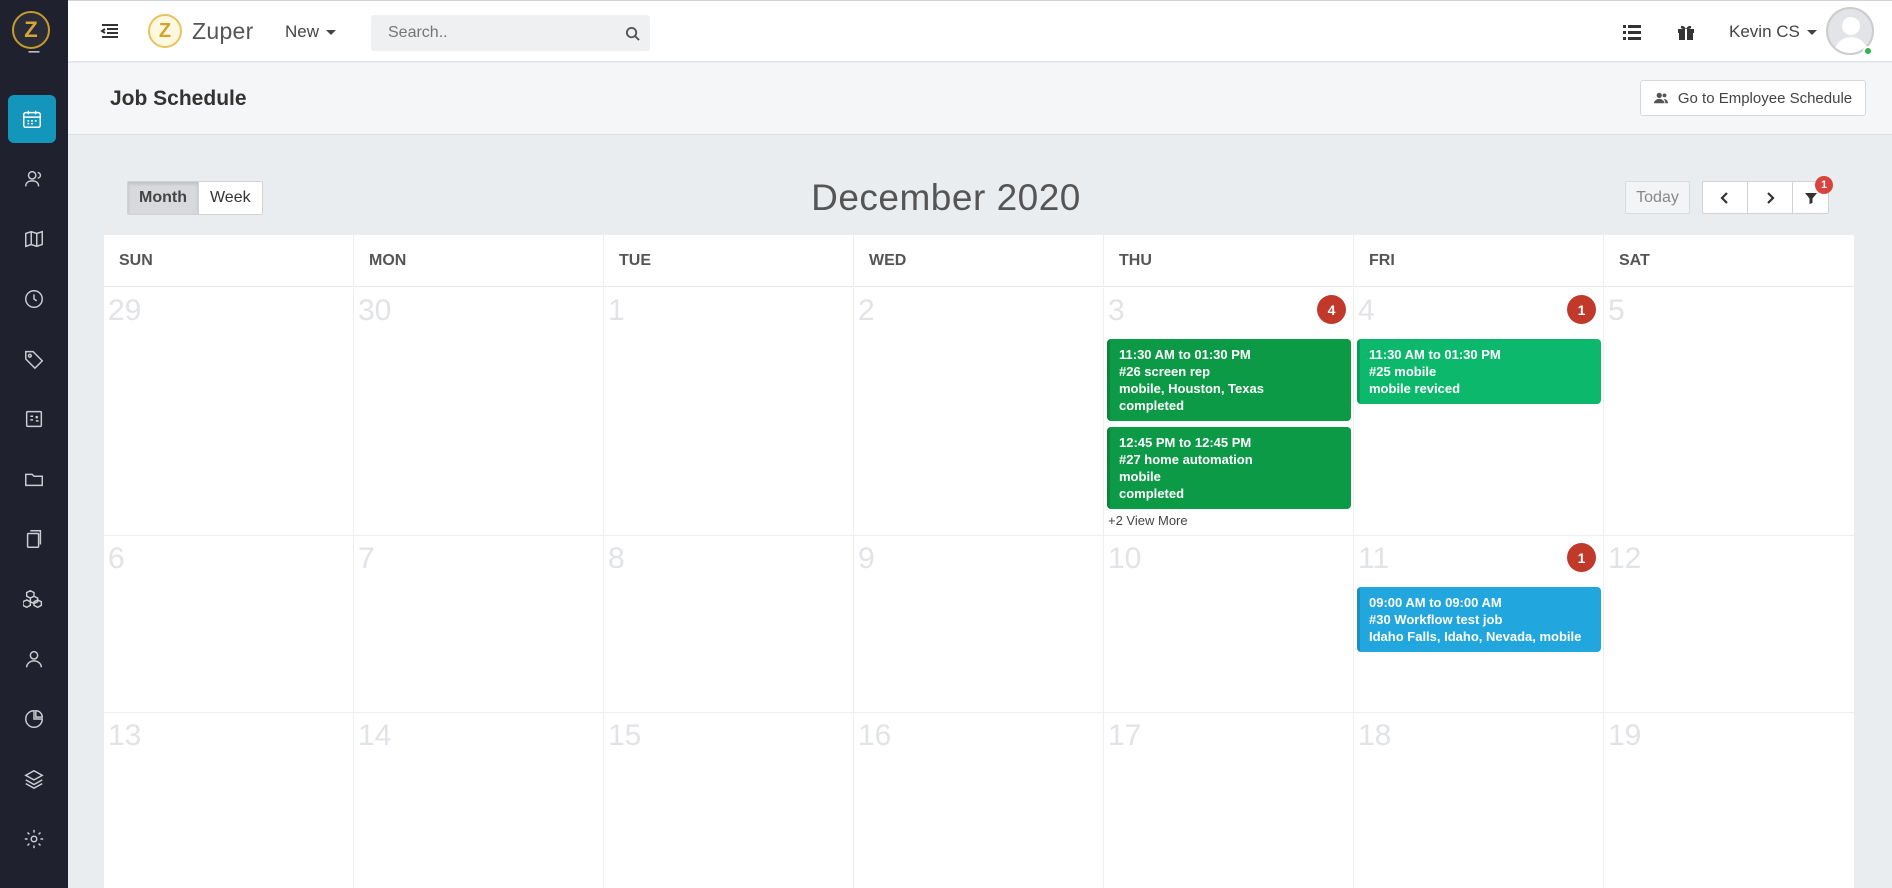 Image resolution: width=1892 pixels, height=888 pixels. Describe the element at coordinates (1479, 800) in the screenshot. I see `day-cell: 18` at that location.